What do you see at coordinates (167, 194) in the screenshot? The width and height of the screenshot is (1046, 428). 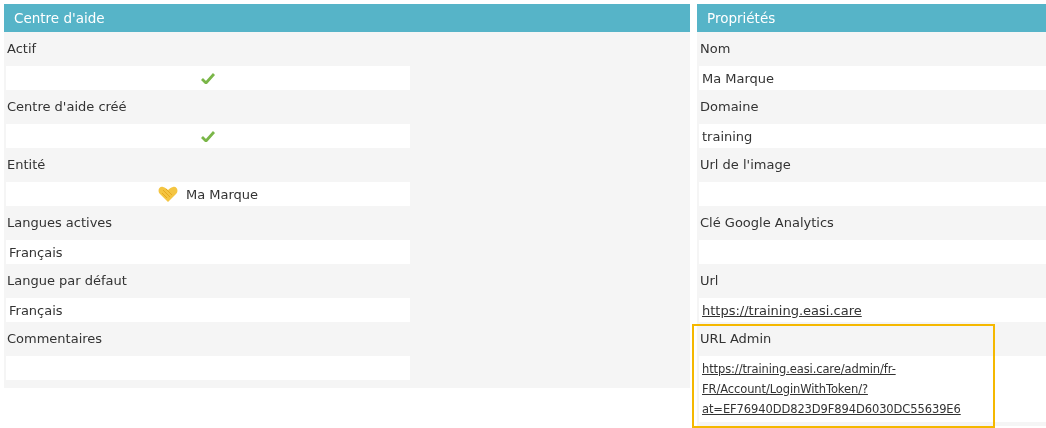 I see `heart-icon` at bounding box center [167, 194].